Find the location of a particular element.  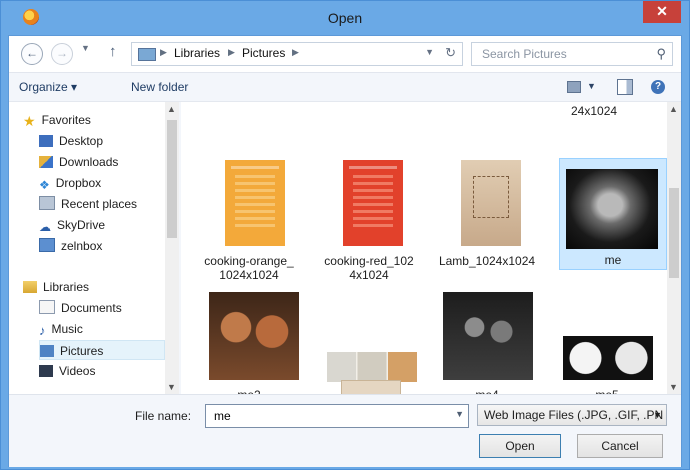

nav-item-label: SkyDrive is located at coordinates (81, 225).